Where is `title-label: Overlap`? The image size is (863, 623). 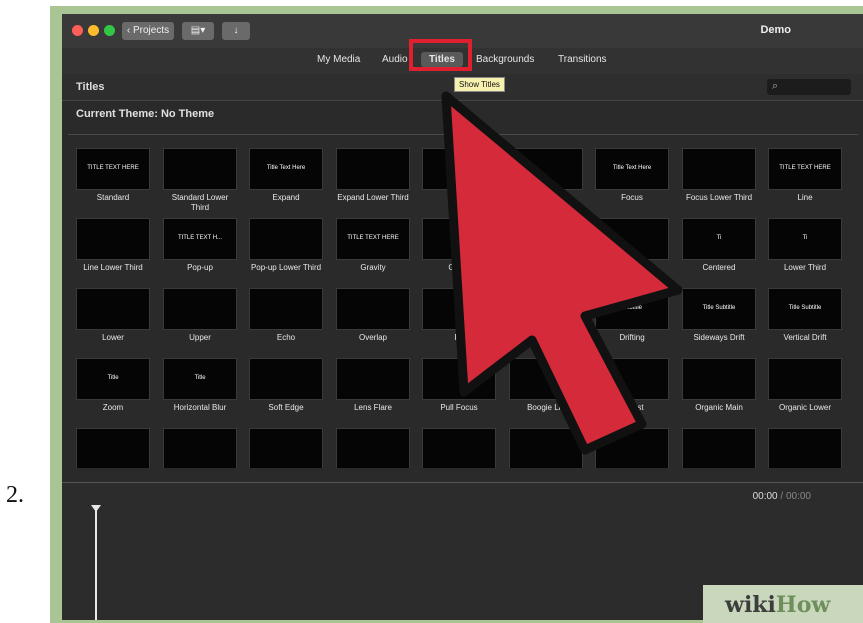
title-label: Overlap is located at coordinates (372, 337).